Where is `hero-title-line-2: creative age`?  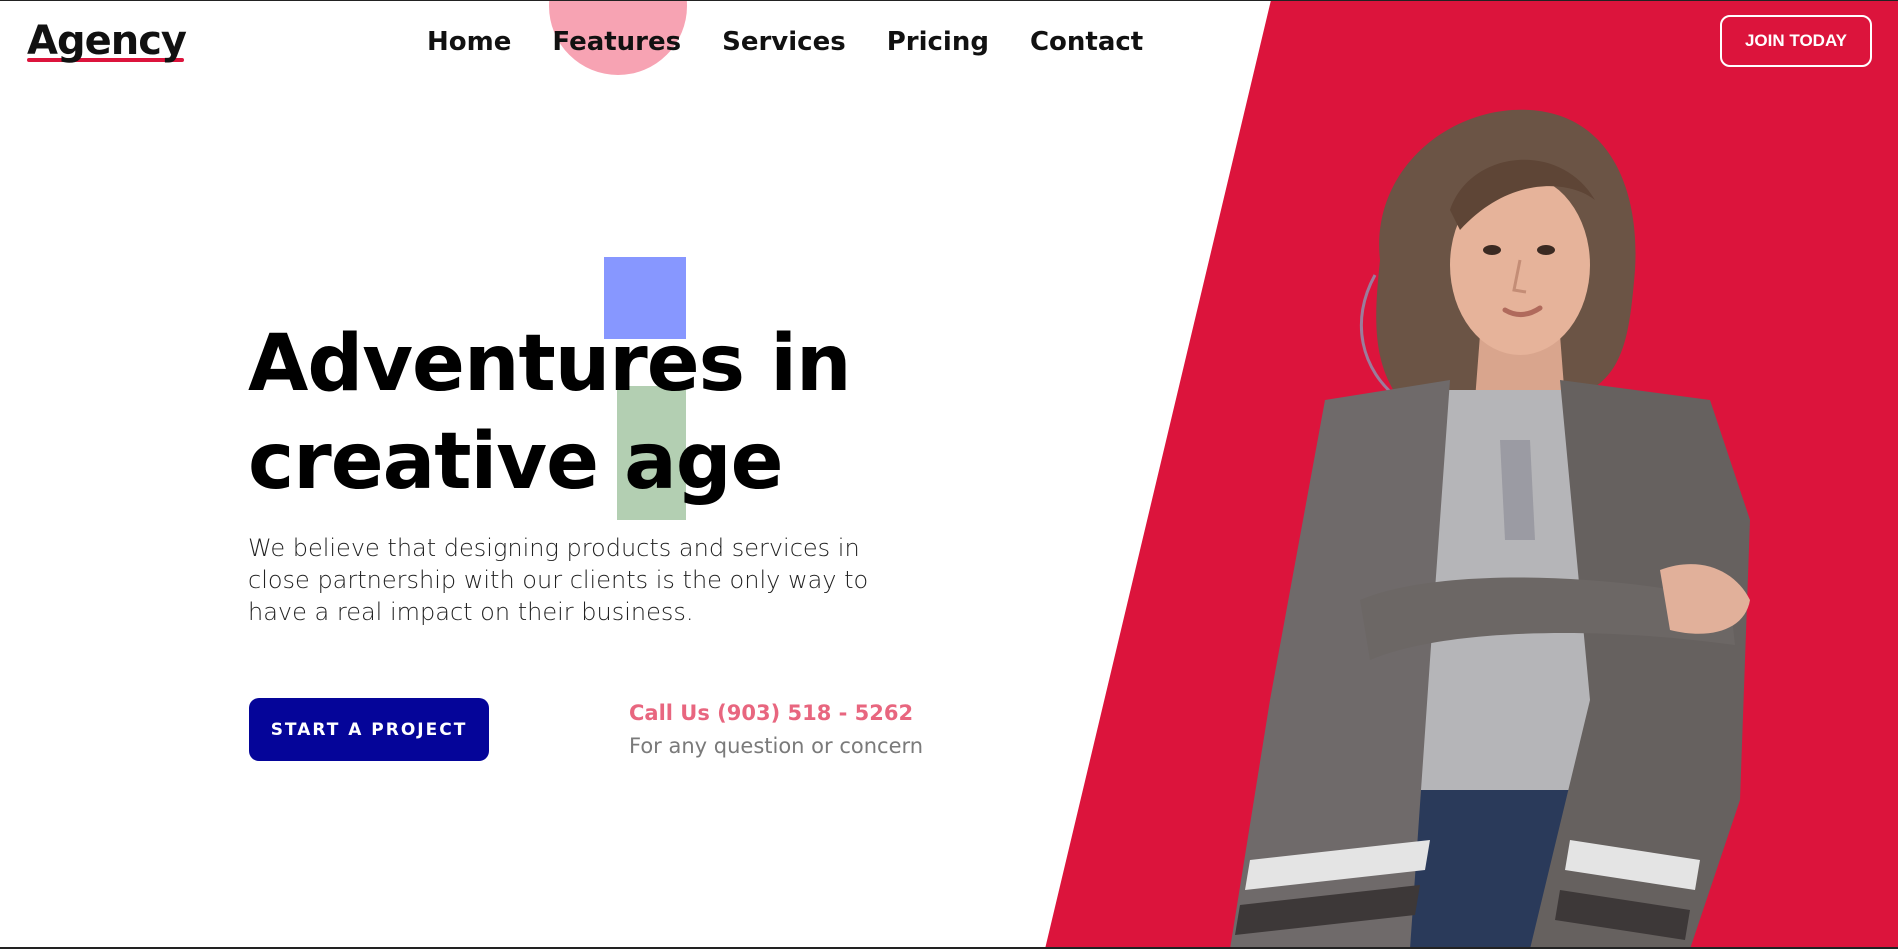
hero-title-line-2: creative age is located at coordinates (516, 462).